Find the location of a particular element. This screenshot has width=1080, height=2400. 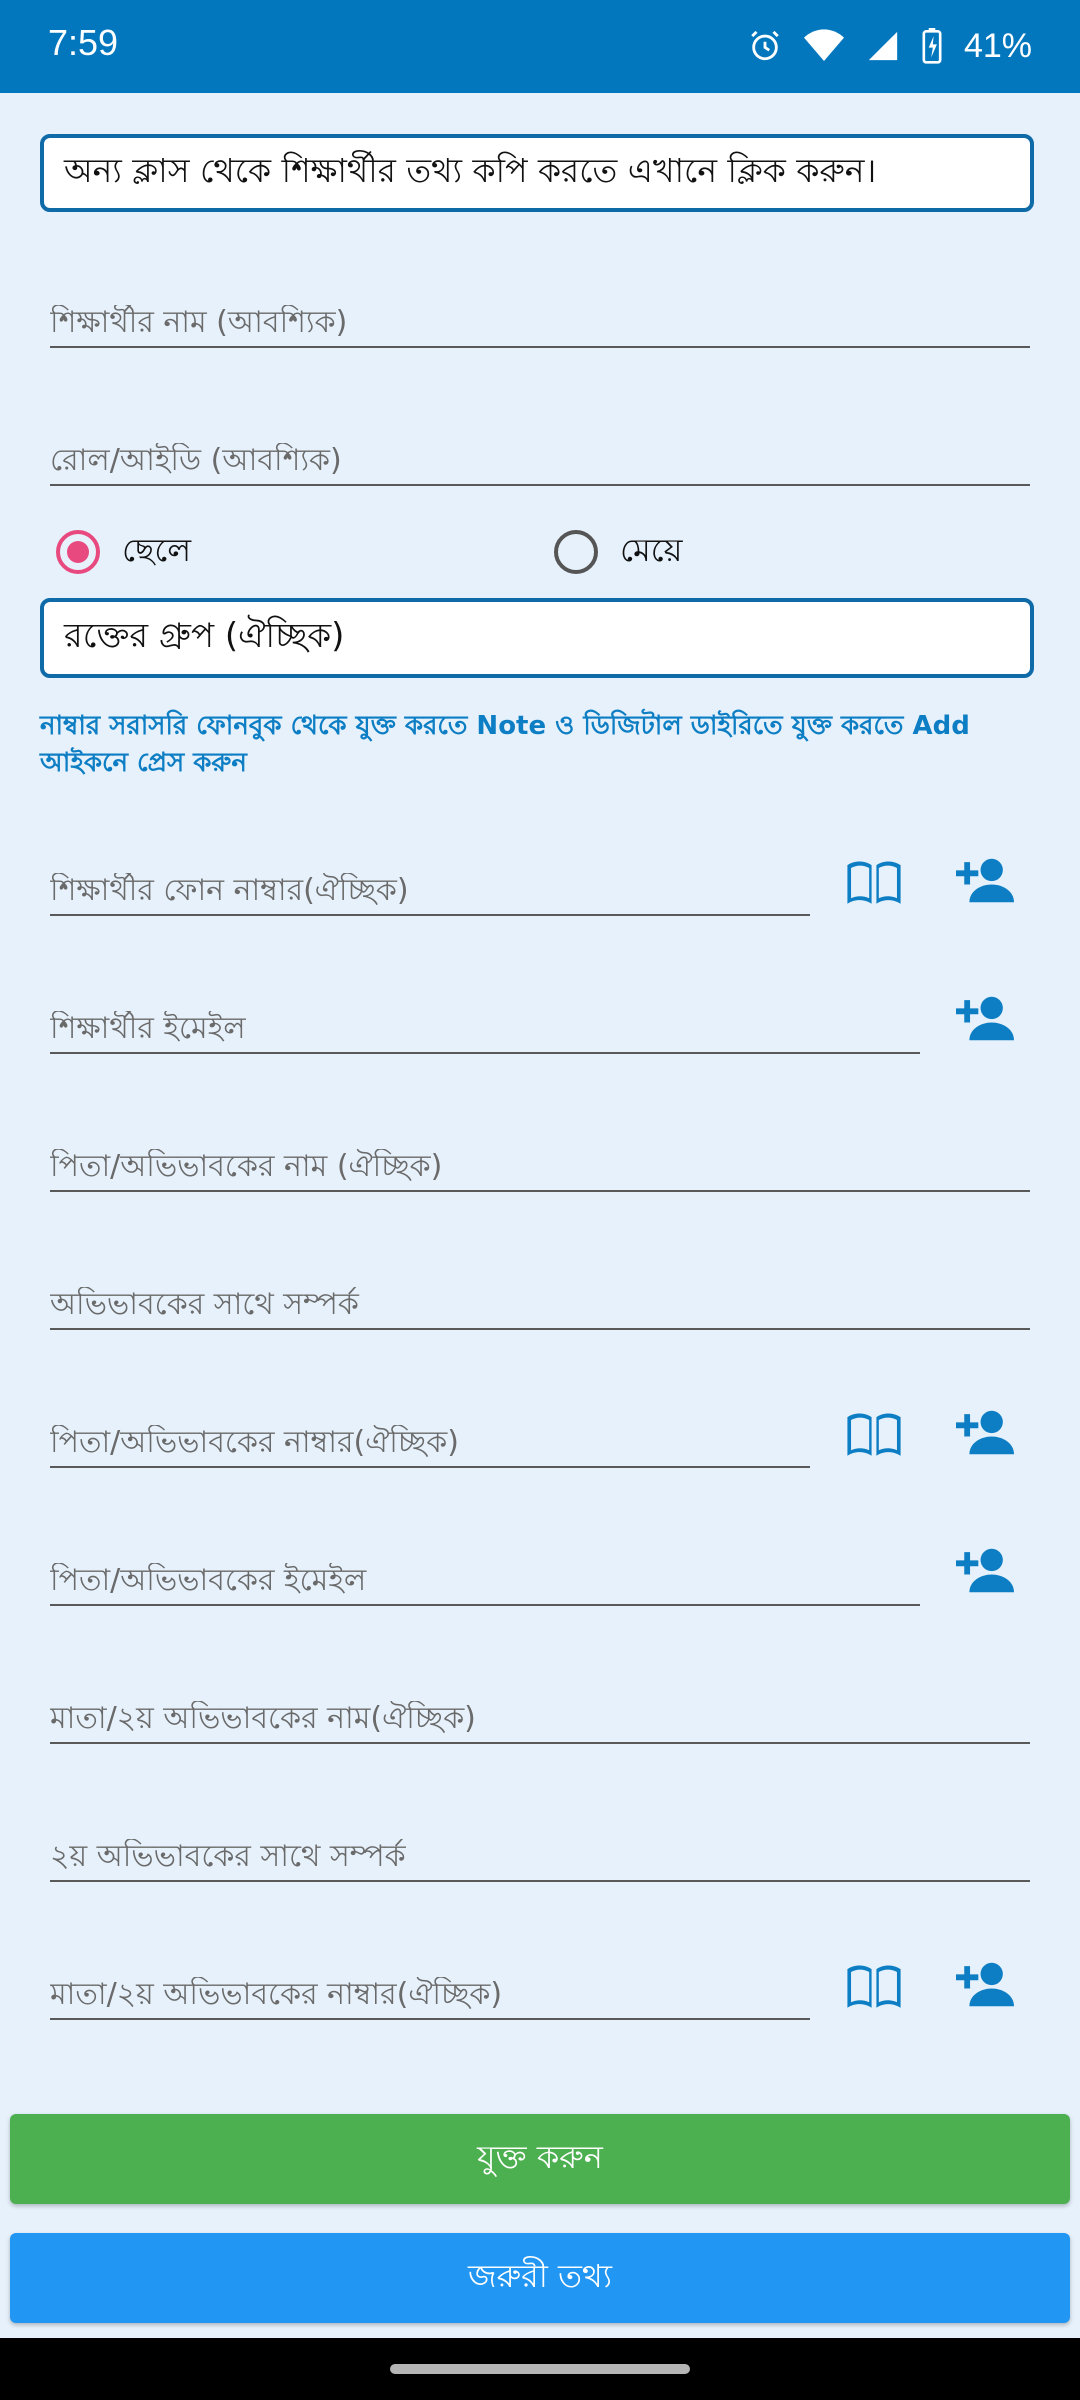

alarm-icon is located at coordinates (765, 46).